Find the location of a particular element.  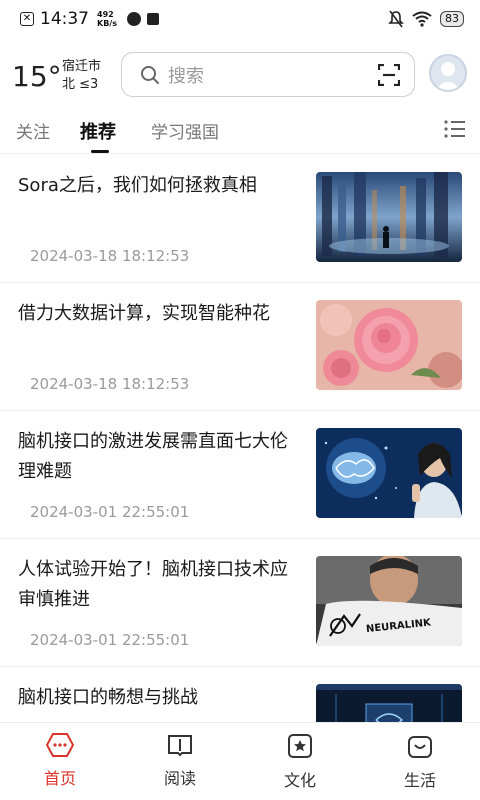

status-right: 83 is located at coordinates (426, 19).